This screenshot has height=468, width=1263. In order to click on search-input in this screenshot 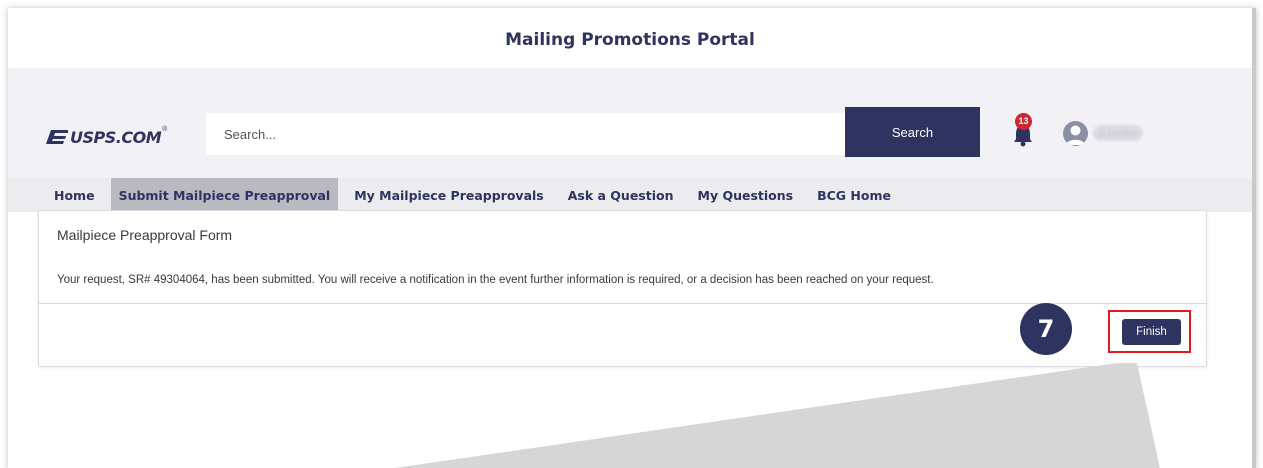, I will do `click(529, 134)`.